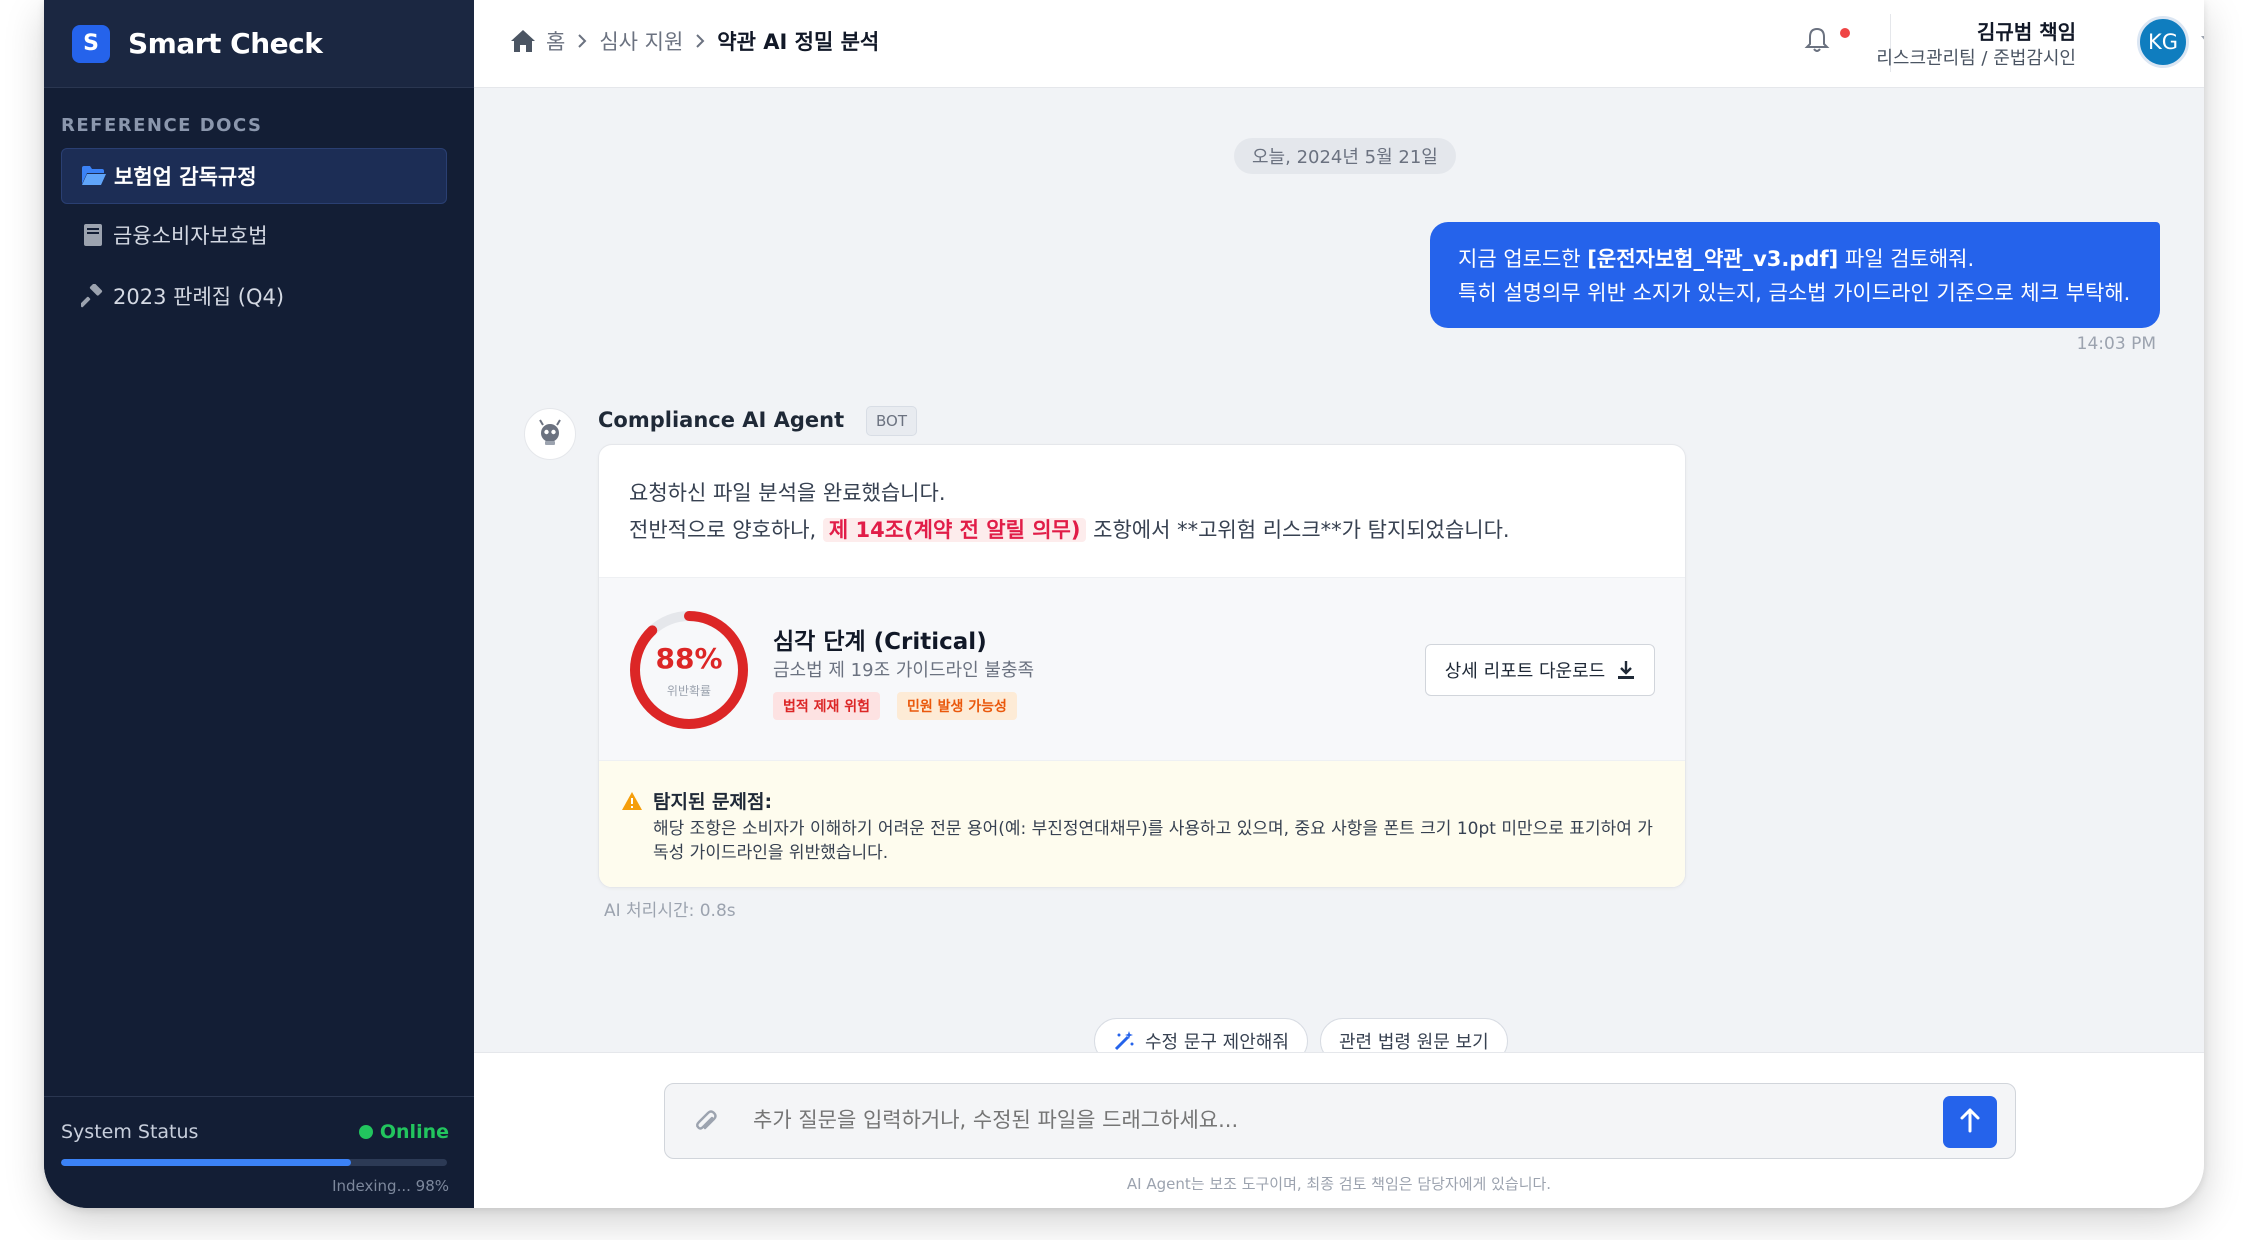 The height and width of the screenshot is (1240, 2248). Describe the element at coordinates (414, 1132) in the screenshot. I see `online-text: Online` at that location.